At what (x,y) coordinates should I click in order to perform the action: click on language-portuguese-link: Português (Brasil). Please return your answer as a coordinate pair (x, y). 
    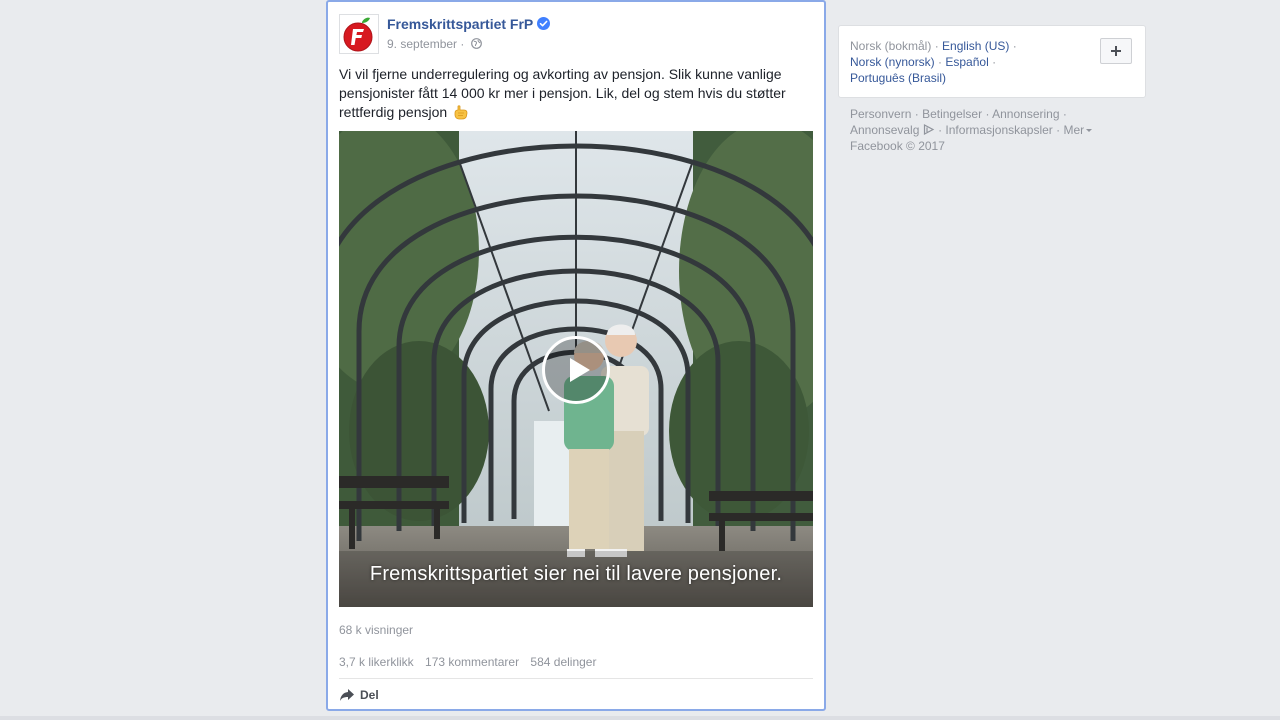
    Looking at the image, I should click on (898, 78).